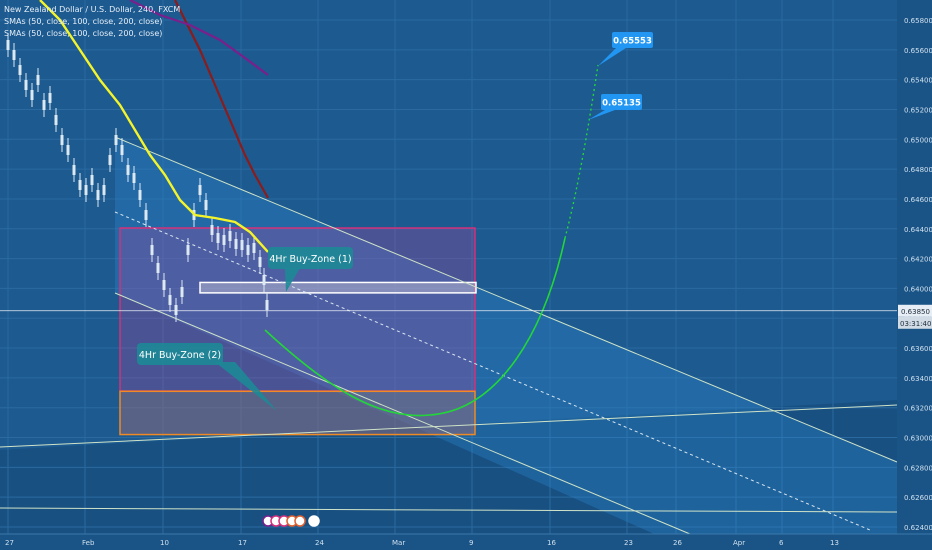  I want to click on y-tick-label: 0.65600, so click(918, 51).